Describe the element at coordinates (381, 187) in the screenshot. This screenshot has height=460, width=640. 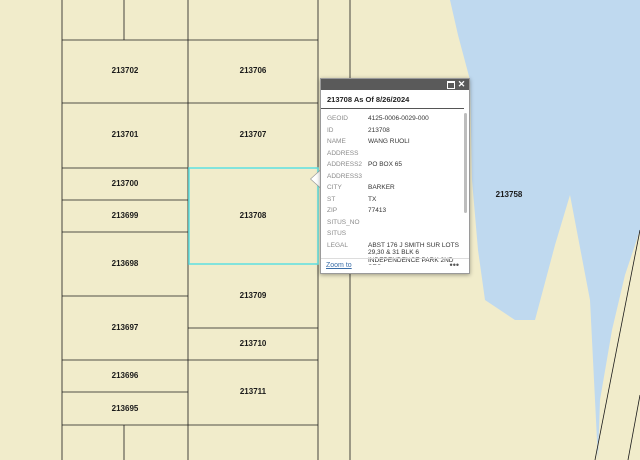
I see `attribute-value: BARKER` at that location.